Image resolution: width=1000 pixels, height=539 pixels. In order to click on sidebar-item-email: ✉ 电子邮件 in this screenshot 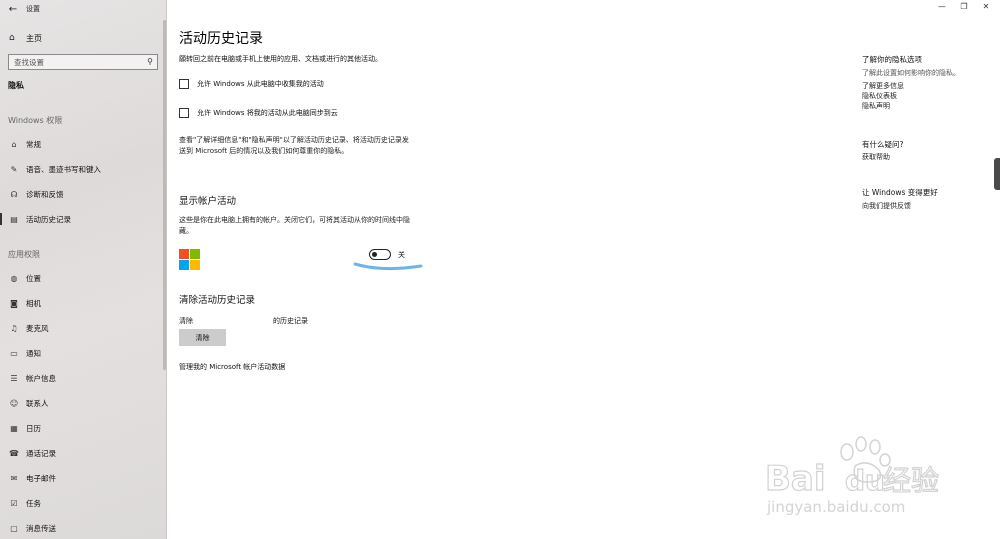, I will do `click(83, 478)`.